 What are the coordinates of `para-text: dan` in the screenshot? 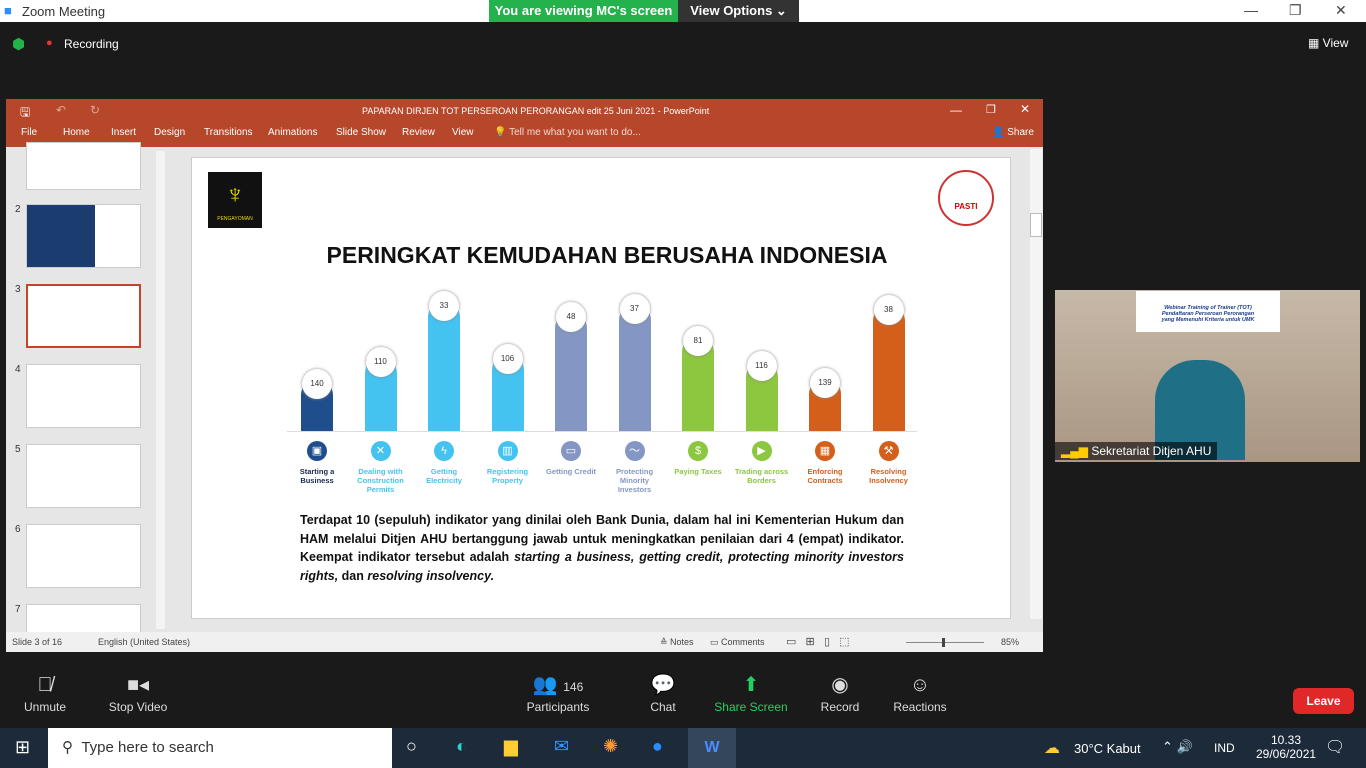 It's located at (353, 575).